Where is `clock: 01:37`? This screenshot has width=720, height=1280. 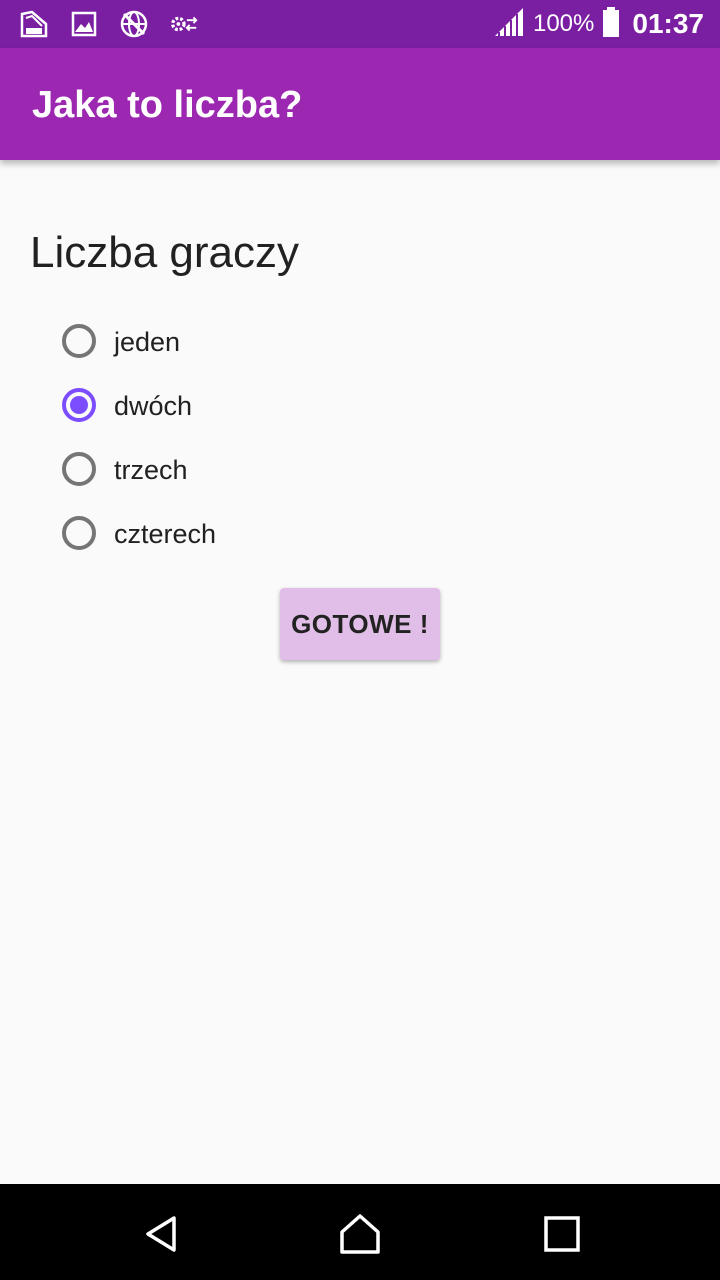 clock: 01:37 is located at coordinates (668, 23).